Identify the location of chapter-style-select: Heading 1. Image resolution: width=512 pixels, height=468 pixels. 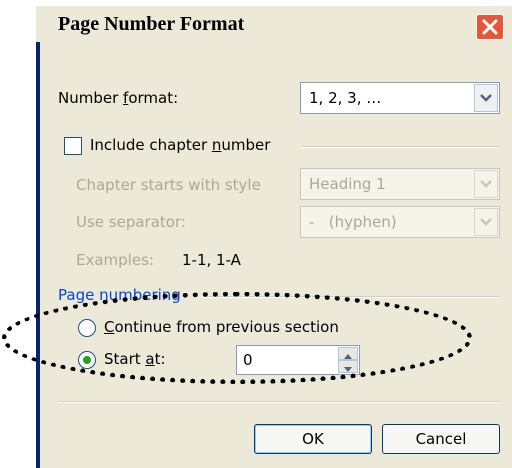
(400, 184).